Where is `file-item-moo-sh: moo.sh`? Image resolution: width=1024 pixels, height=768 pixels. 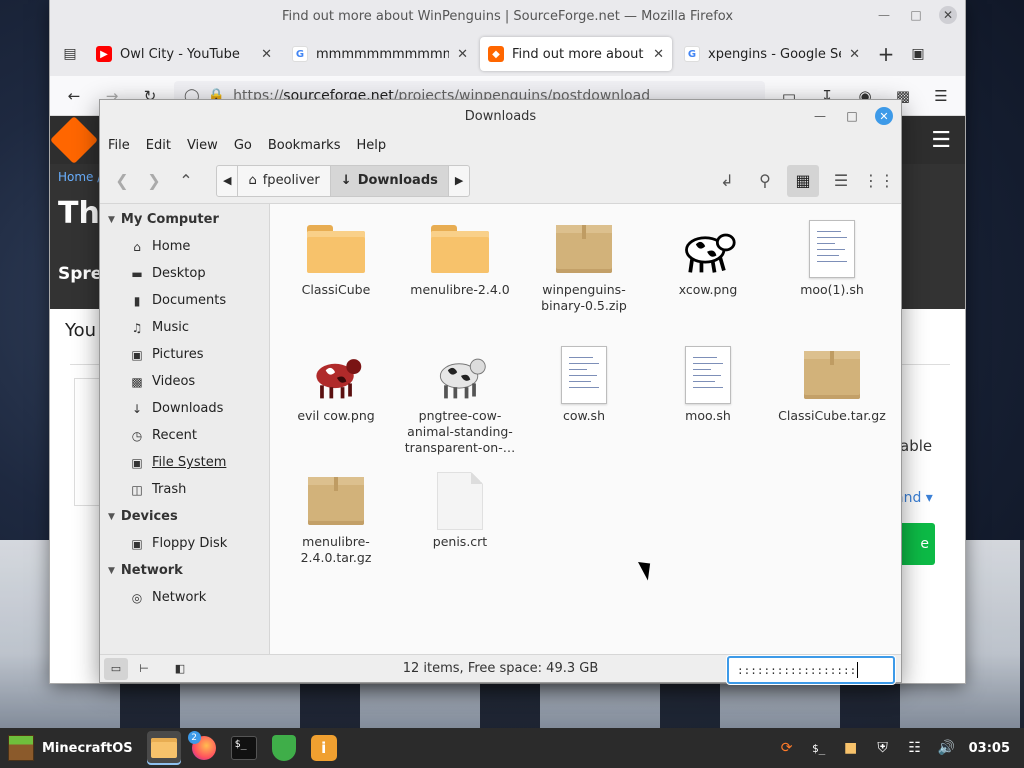
file-item-moo-sh: moo.sh is located at coordinates (708, 385).